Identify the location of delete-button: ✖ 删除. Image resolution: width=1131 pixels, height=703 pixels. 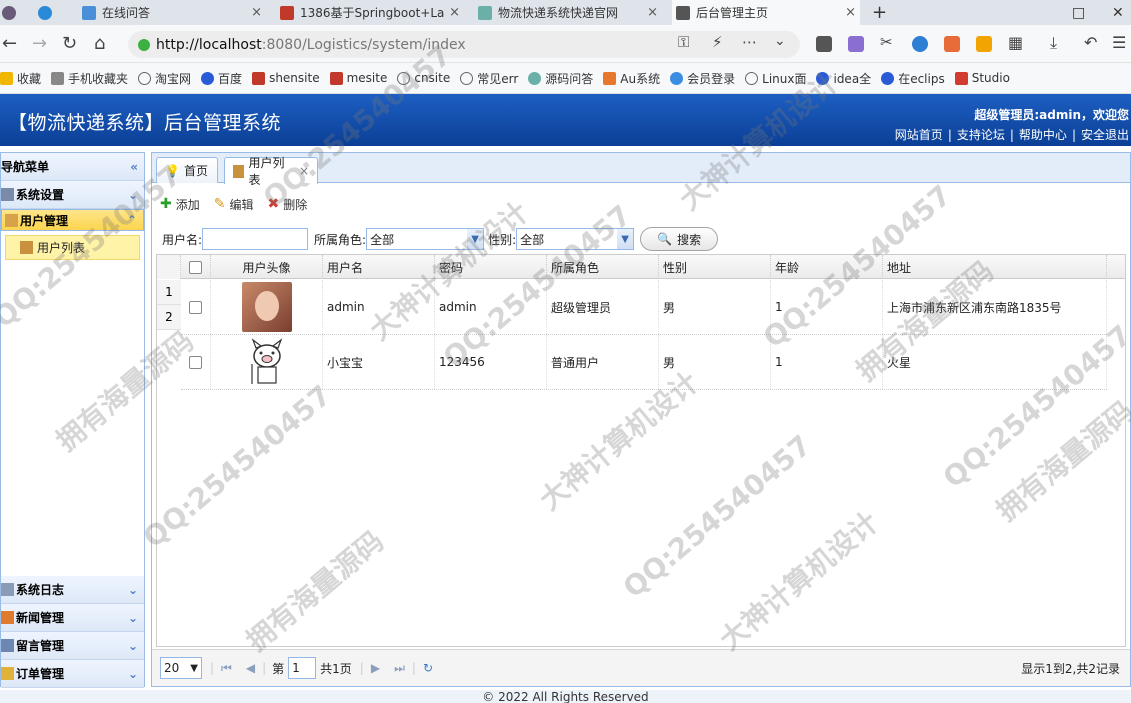
(288, 204).